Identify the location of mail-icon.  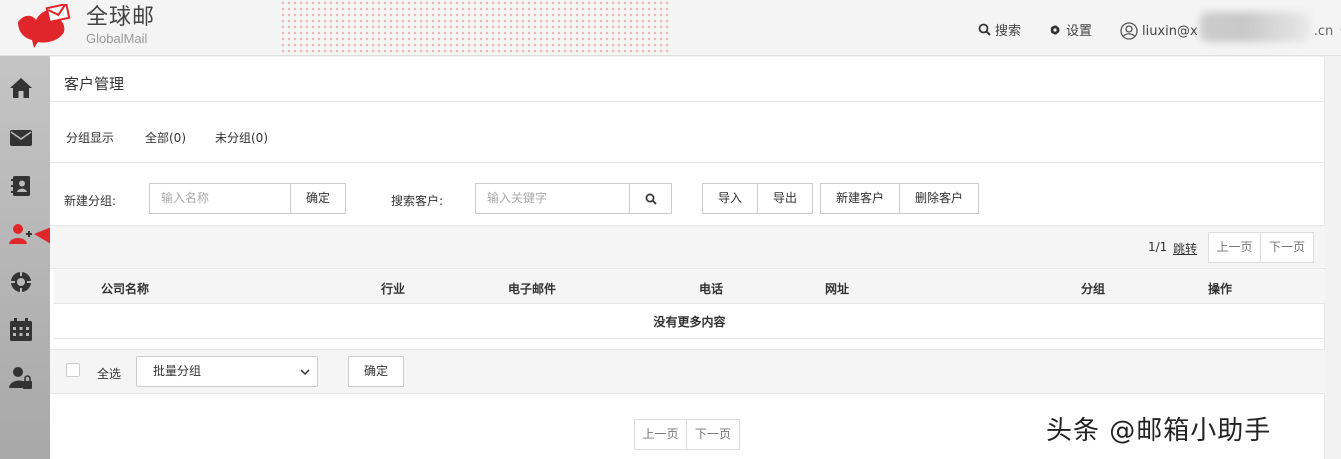
(21, 138).